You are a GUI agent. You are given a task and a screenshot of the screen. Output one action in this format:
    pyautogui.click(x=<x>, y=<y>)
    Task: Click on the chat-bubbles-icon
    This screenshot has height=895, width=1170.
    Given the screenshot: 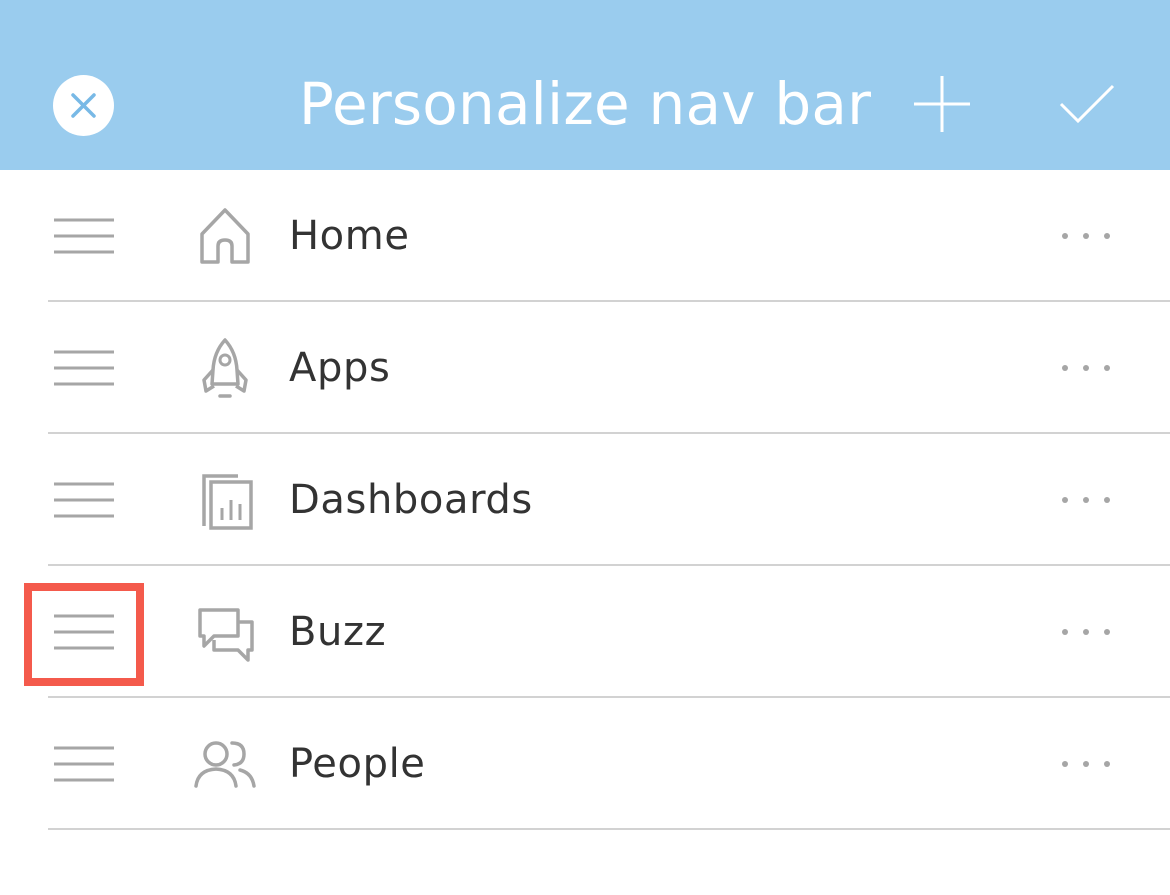 What is the action you would take?
    pyautogui.click(x=226, y=635)
    